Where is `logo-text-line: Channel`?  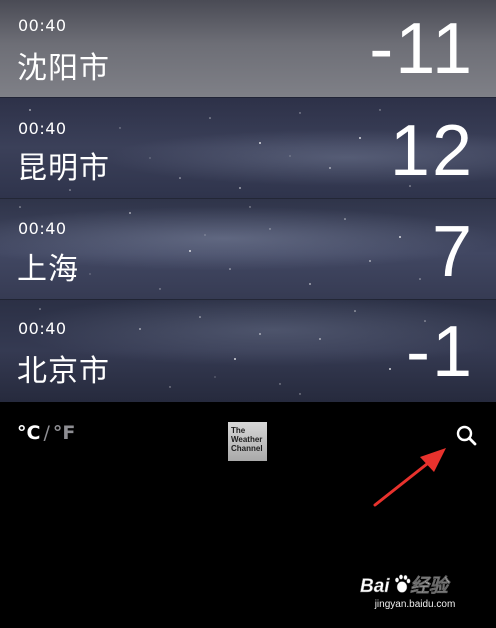 logo-text-line: Channel is located at coordinates (247, 448).